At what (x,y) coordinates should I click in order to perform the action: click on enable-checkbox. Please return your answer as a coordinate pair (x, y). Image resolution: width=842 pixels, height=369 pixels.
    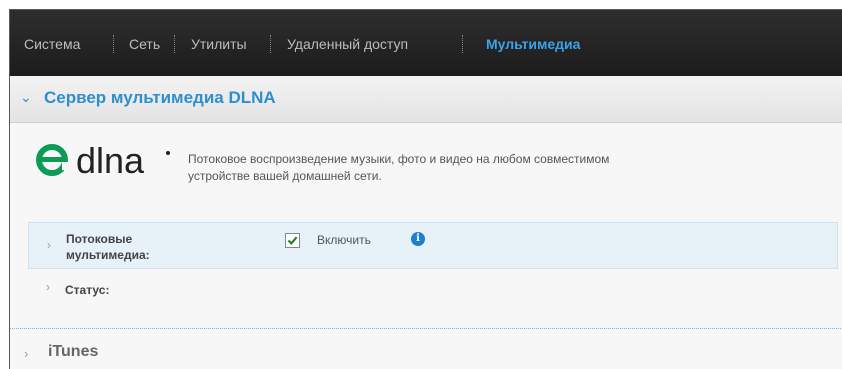
    Looking at the image, I should click on (292, 240).